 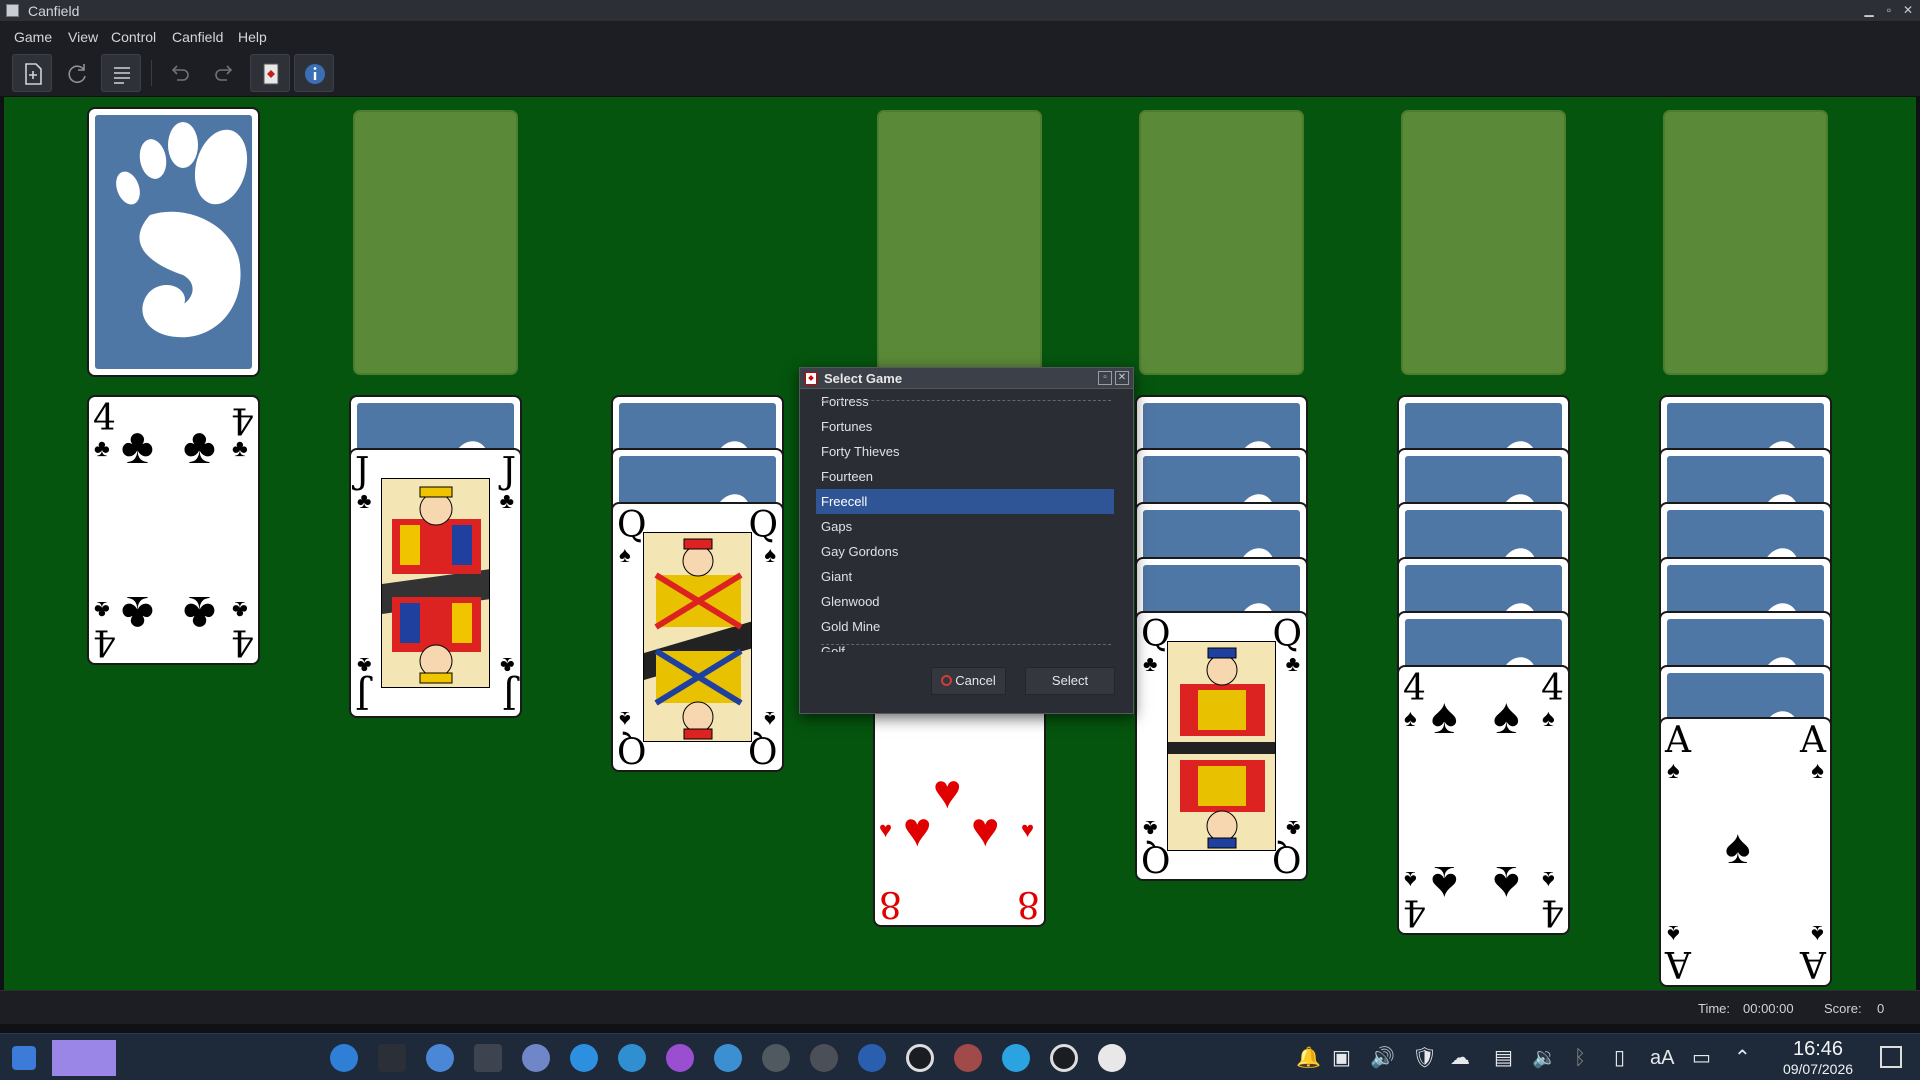 I want to click on display-icon: ▭, so click(x=1701, y=1058).